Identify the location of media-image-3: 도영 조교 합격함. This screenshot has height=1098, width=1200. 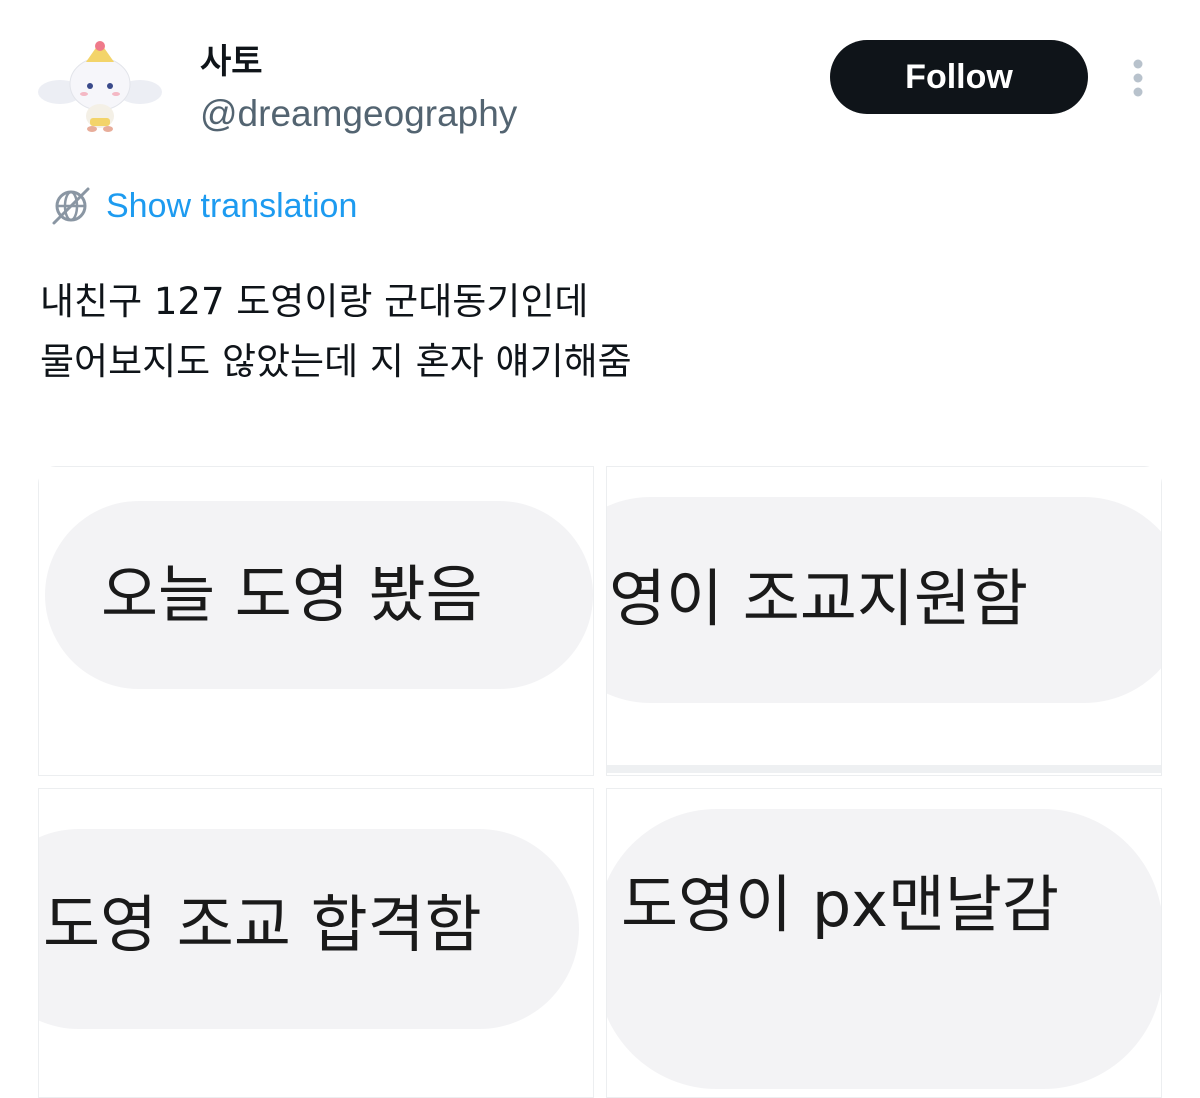
(316, 943).